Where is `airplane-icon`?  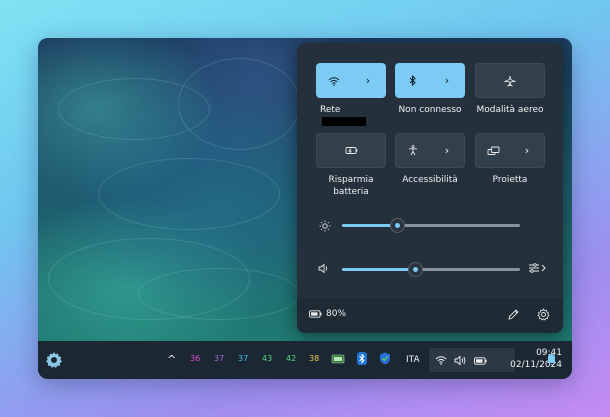
airplane-icon is located at coordinates (510, 80).